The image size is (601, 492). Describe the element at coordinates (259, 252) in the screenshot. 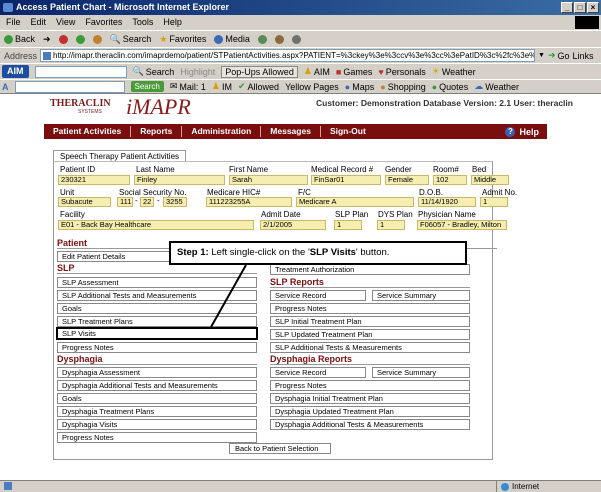

I see `callout-text: Left single-click on the '` at that location.